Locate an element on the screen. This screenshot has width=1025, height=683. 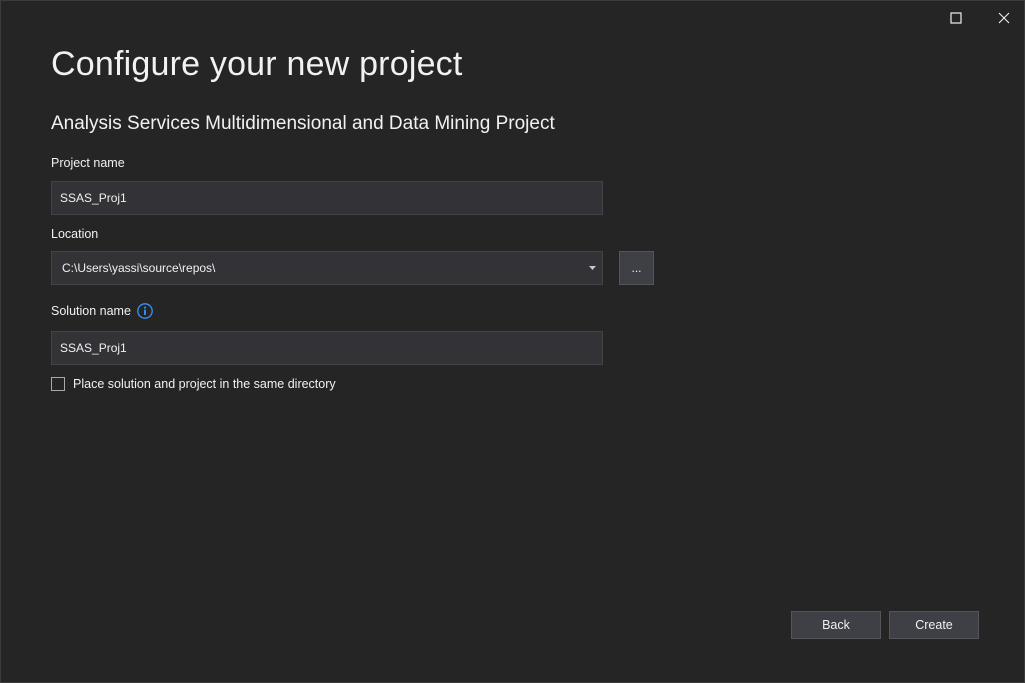
solution-name-input is located at coordinates (327, 348).